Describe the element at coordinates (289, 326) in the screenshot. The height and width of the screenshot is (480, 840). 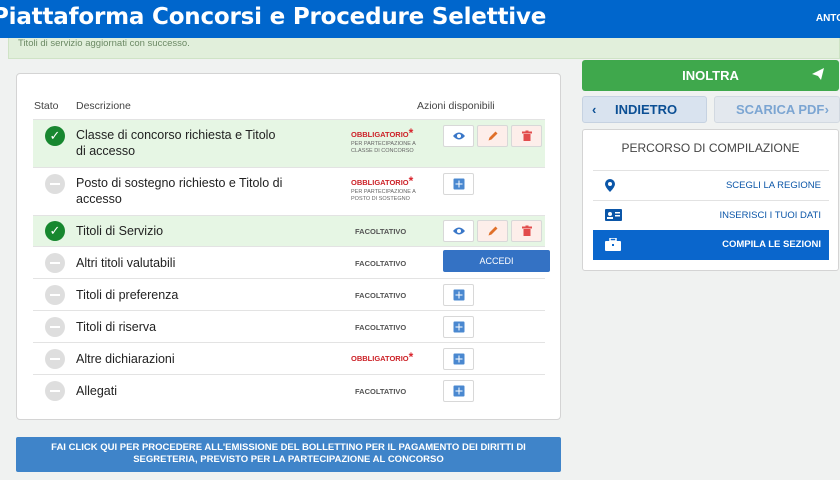
I see `table-row: Titoli di riserva FACOLTATIVO` at that location.